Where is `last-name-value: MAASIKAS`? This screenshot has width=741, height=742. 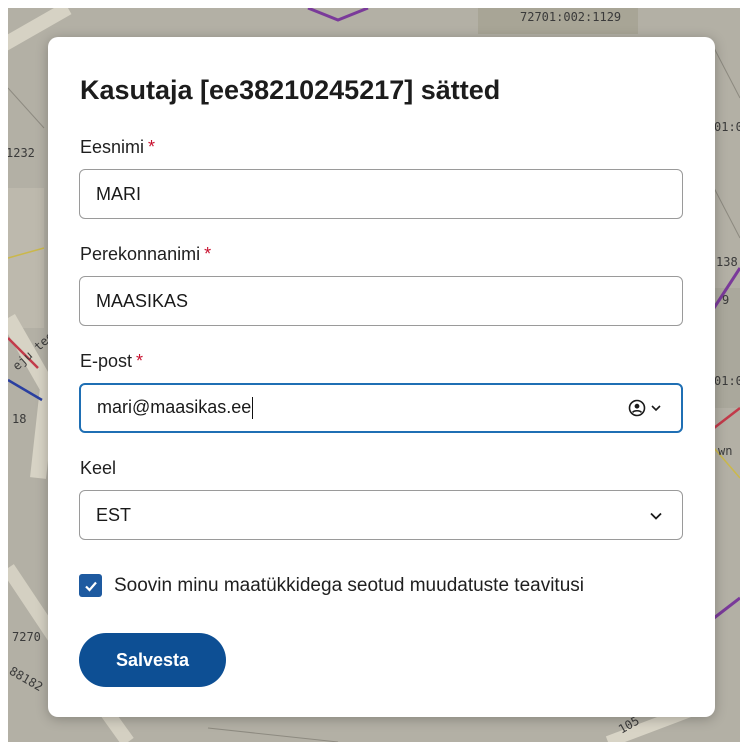
last-name-value: MAASIKAS is located at coordinates (142, 300).